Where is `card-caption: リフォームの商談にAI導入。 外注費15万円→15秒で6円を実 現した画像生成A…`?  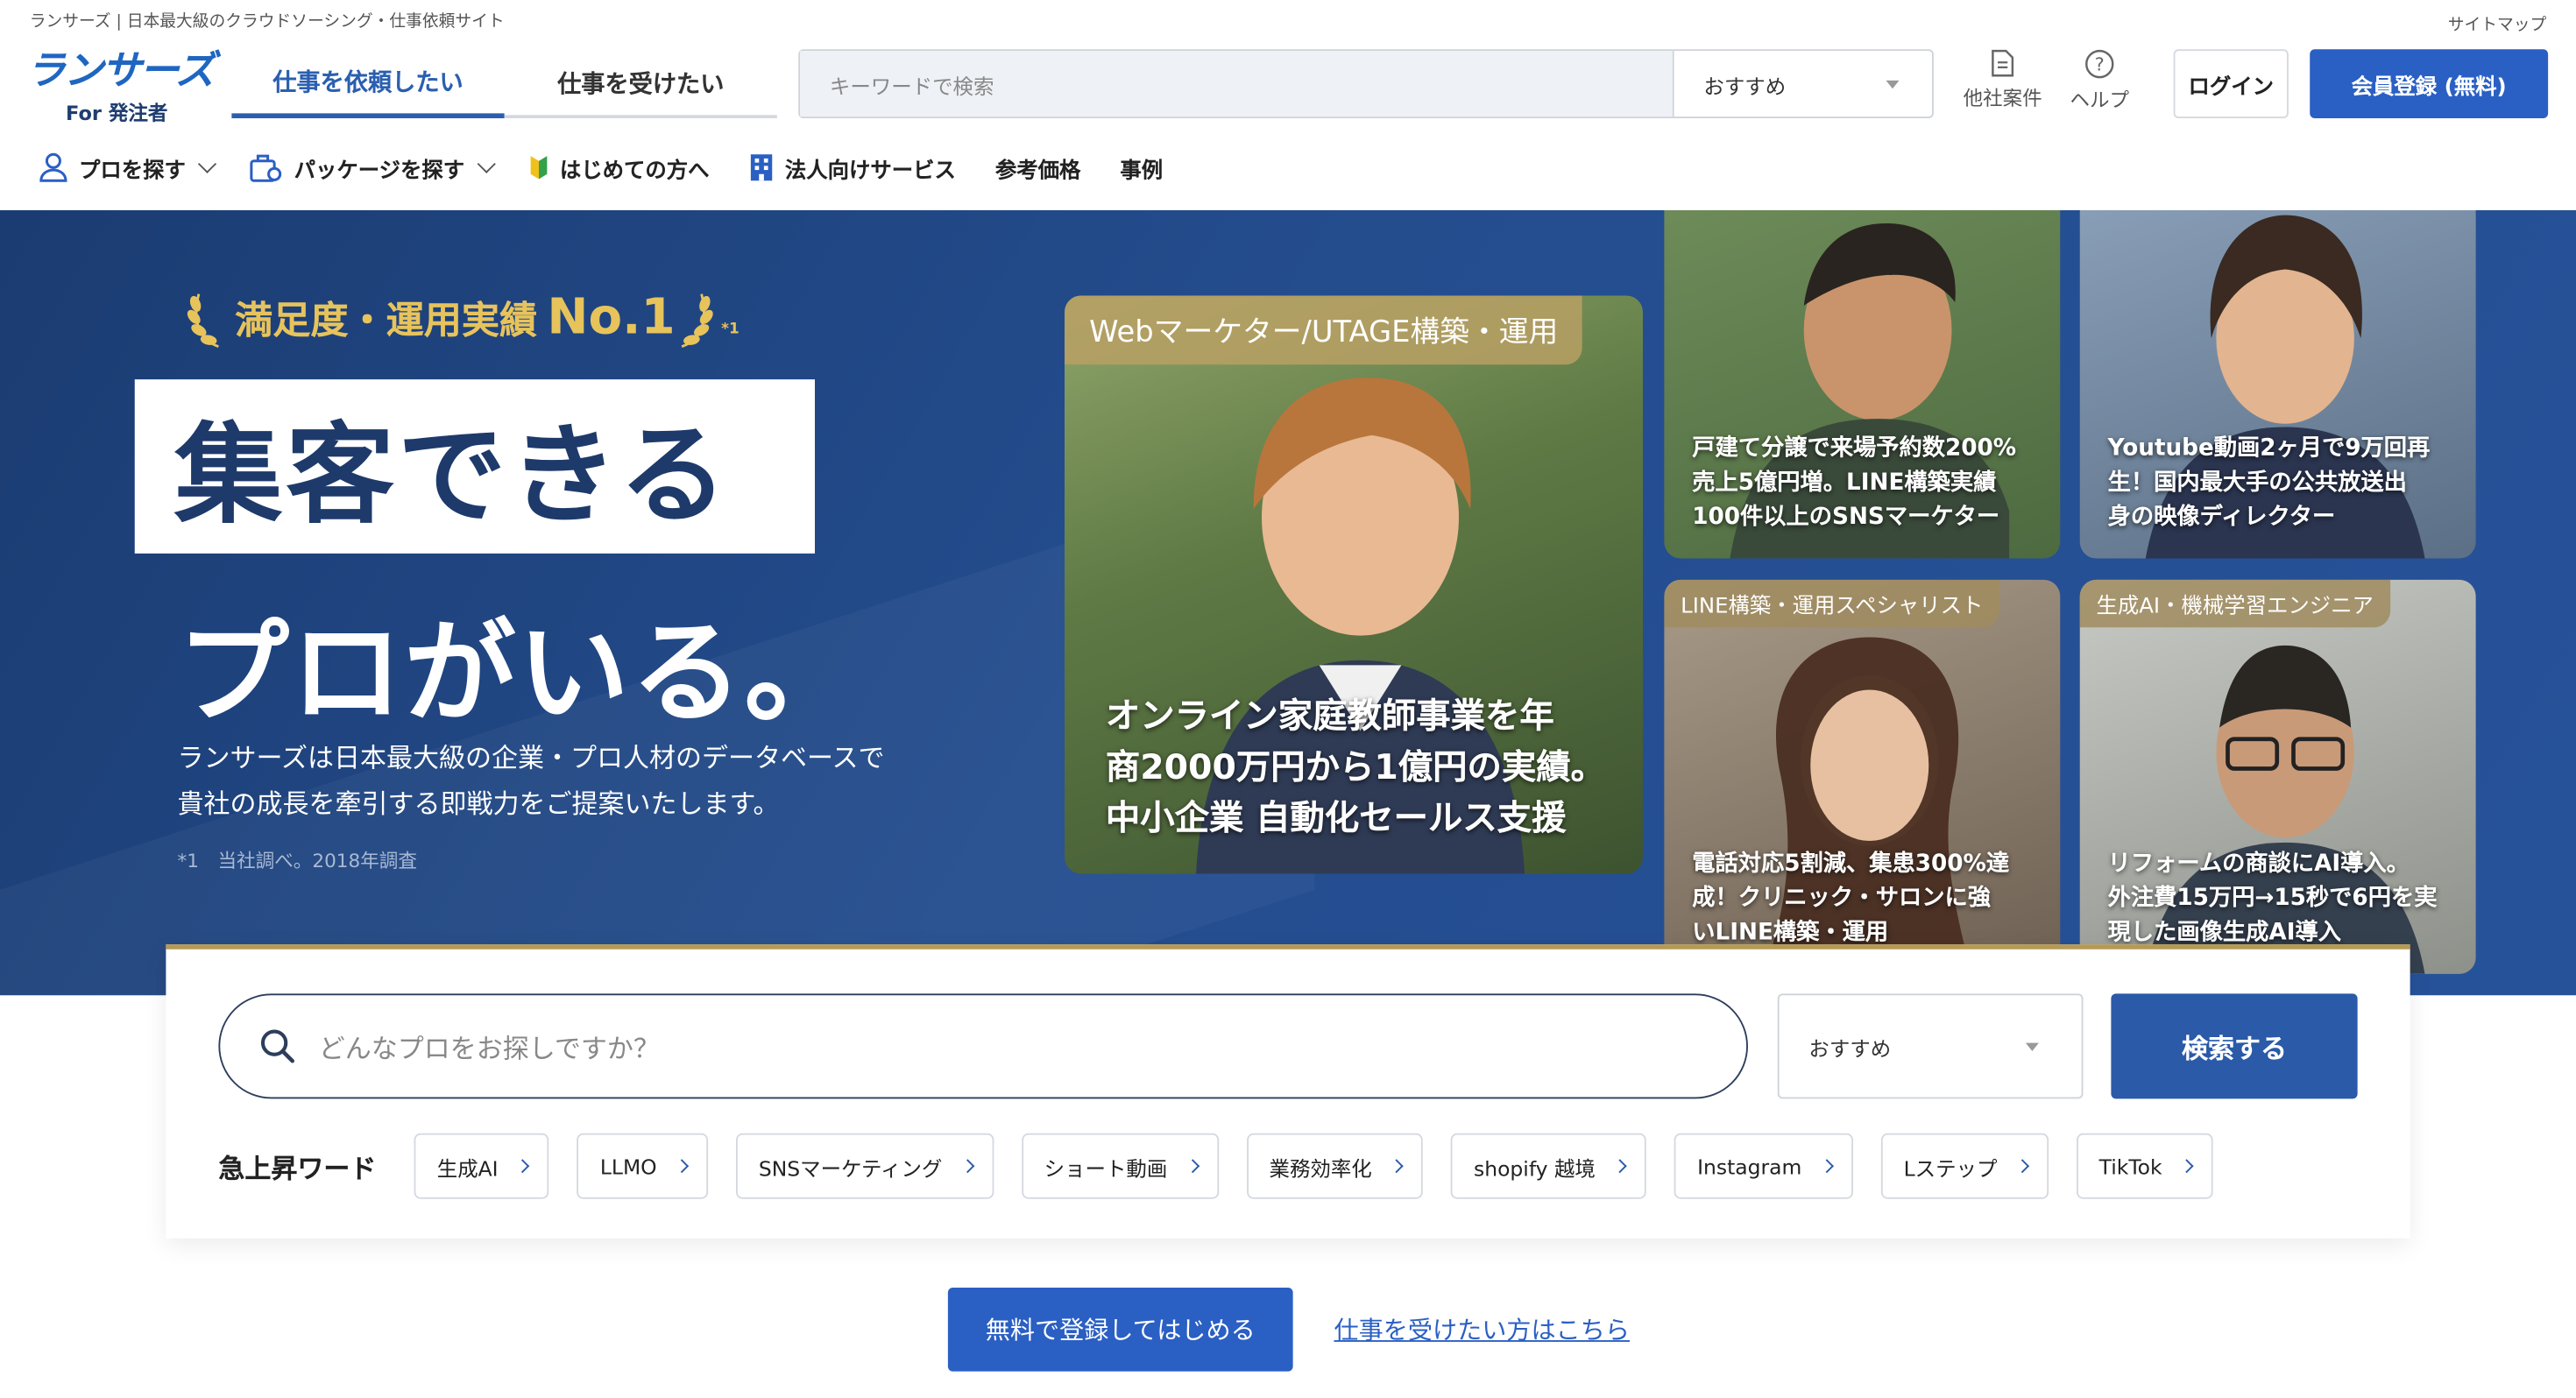 card-caption: リフォームの商談にAI導入。 外注費15万円→15秒で6円を実 現した画像生成A… is located at coordinates (2282, 899).